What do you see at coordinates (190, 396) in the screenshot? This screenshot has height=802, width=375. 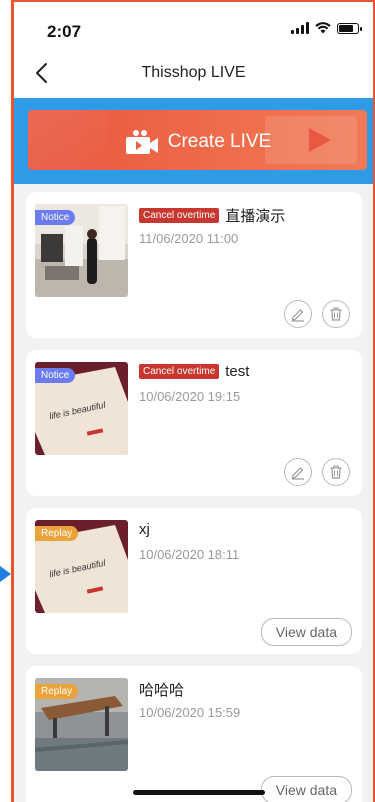 I see `live-date: 10/06/2020 19:15` at bounding box center [190, 396].